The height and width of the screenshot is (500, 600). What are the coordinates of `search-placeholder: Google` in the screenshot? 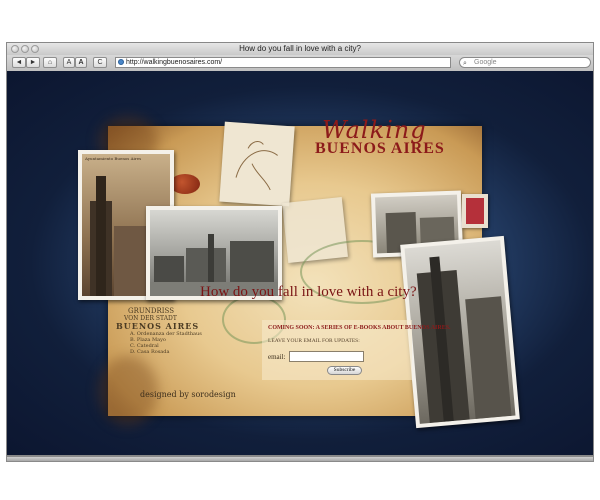 It's located at (485, 62).